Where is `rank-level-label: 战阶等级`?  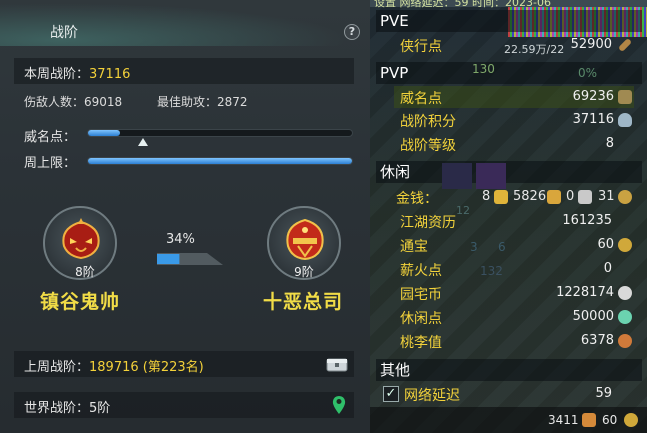 rank-level-label: 战阶等级 is located at coordinates (428, 146).